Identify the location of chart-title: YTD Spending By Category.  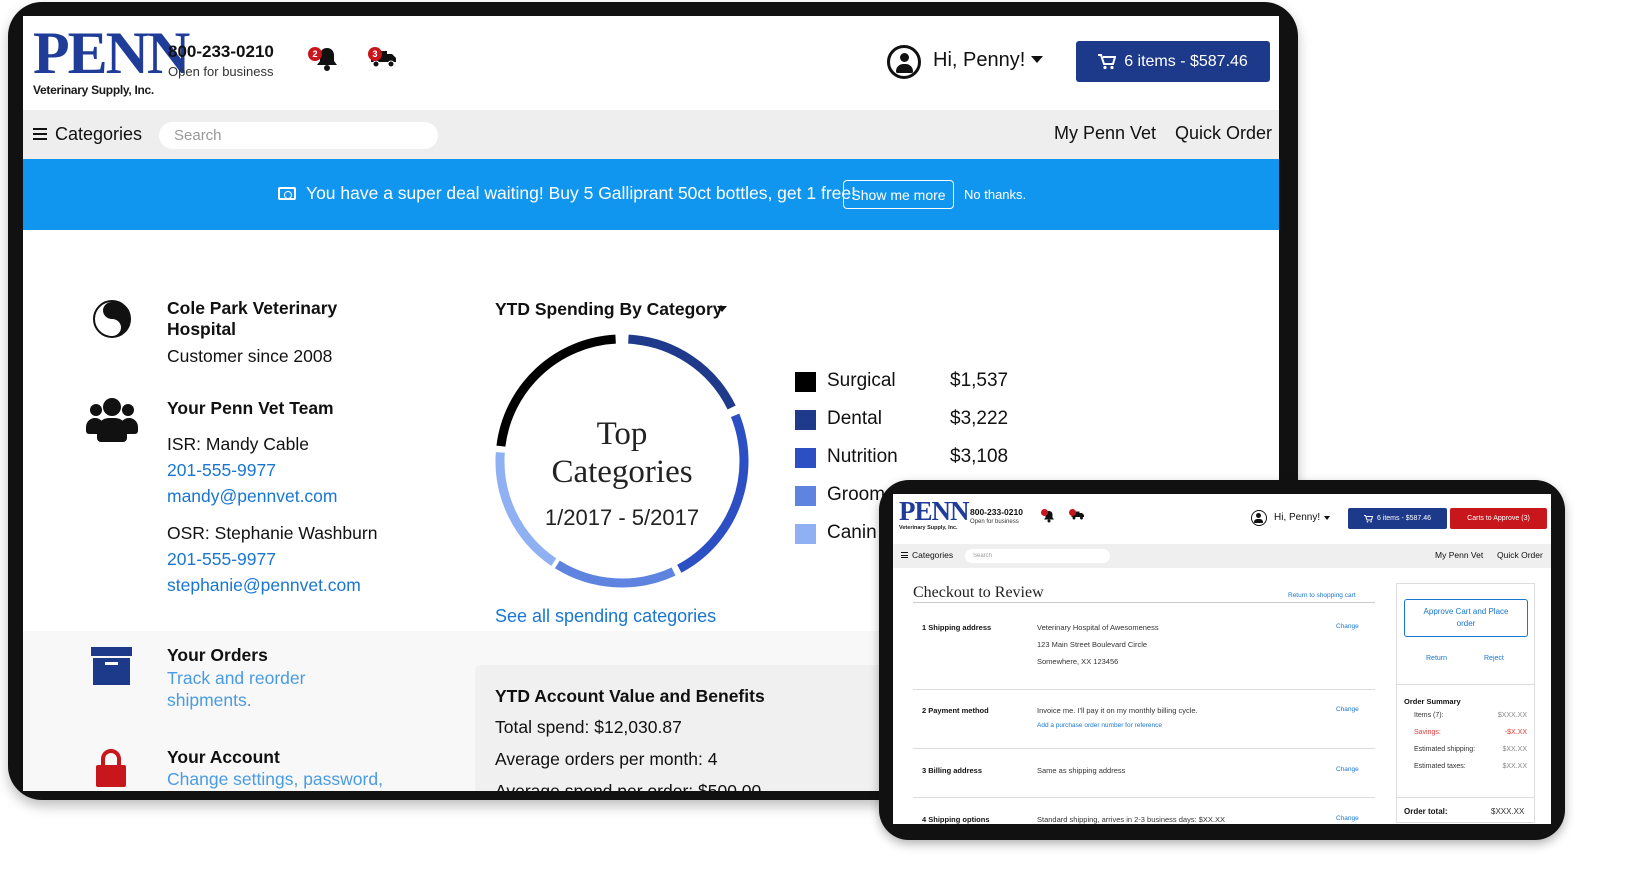
(609, 309).